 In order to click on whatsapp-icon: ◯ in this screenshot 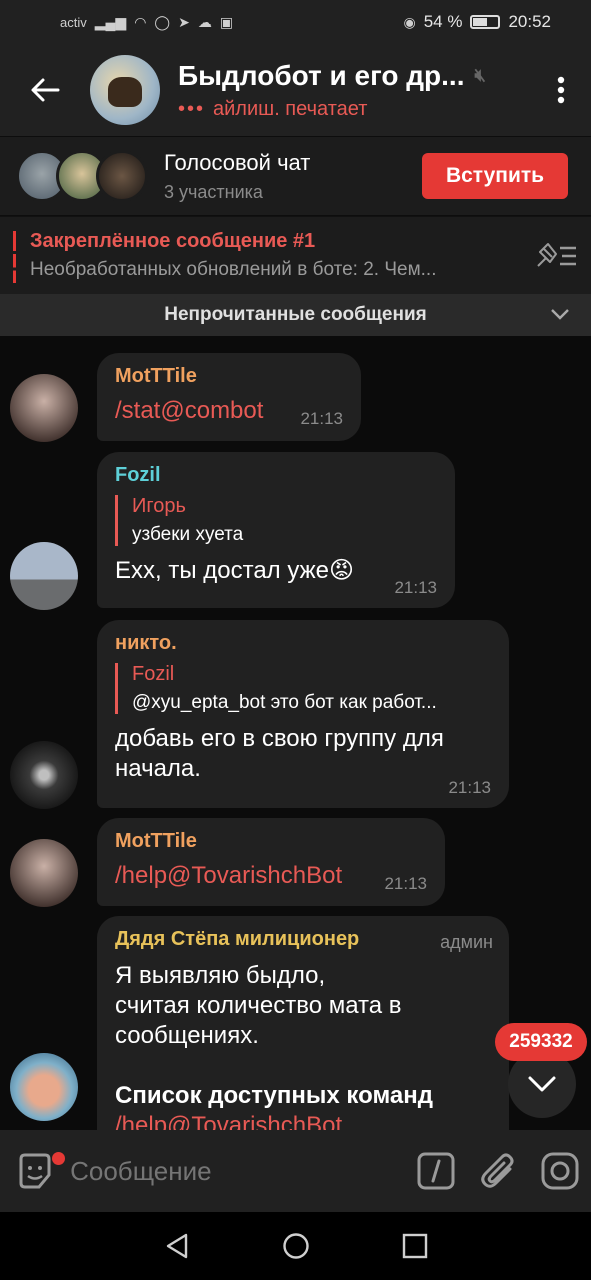, I will do `click(162, 21)`.